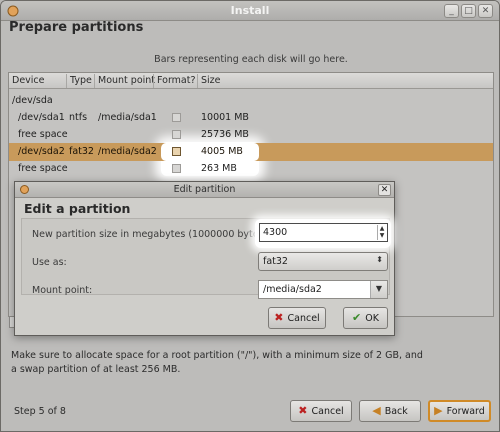 The image size is (500, 432). Describe the element at coordinates (219, 168) in the screenshot. I see `cell-size: 263 MB` at that location.